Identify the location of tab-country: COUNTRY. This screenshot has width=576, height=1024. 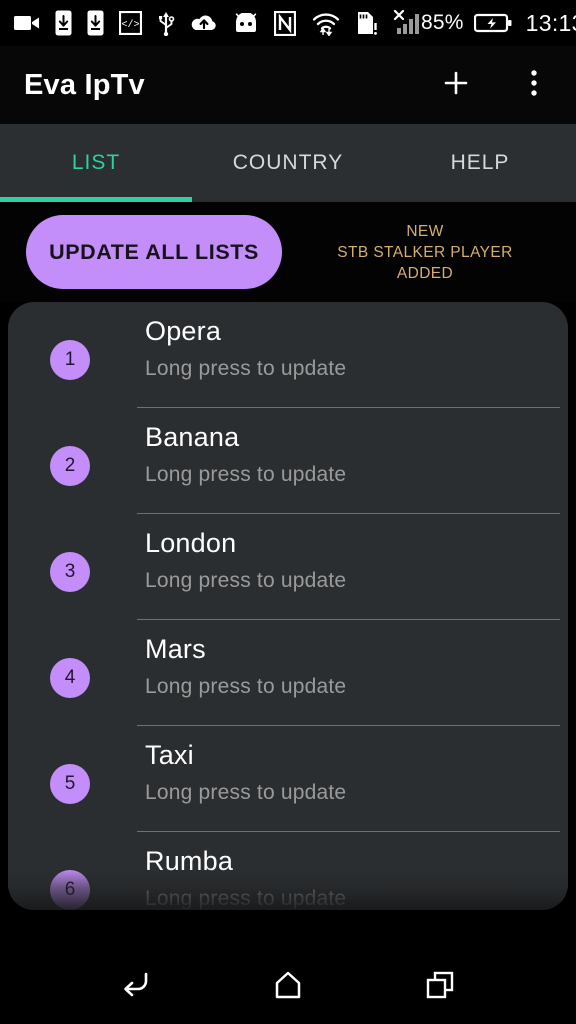
(288, 163).